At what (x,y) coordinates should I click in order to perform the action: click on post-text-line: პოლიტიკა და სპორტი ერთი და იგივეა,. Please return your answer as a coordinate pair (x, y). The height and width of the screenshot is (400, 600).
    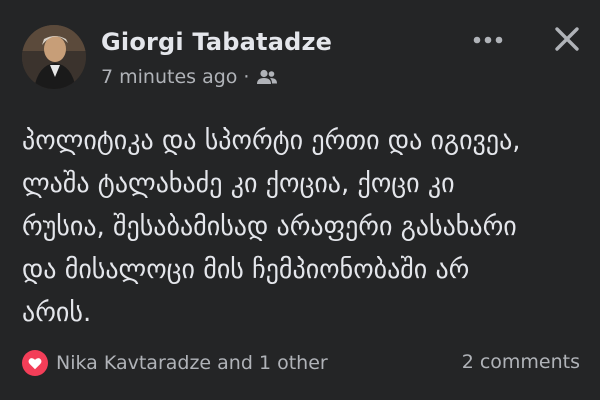
    Looking at the image, I should click on (271, 141).